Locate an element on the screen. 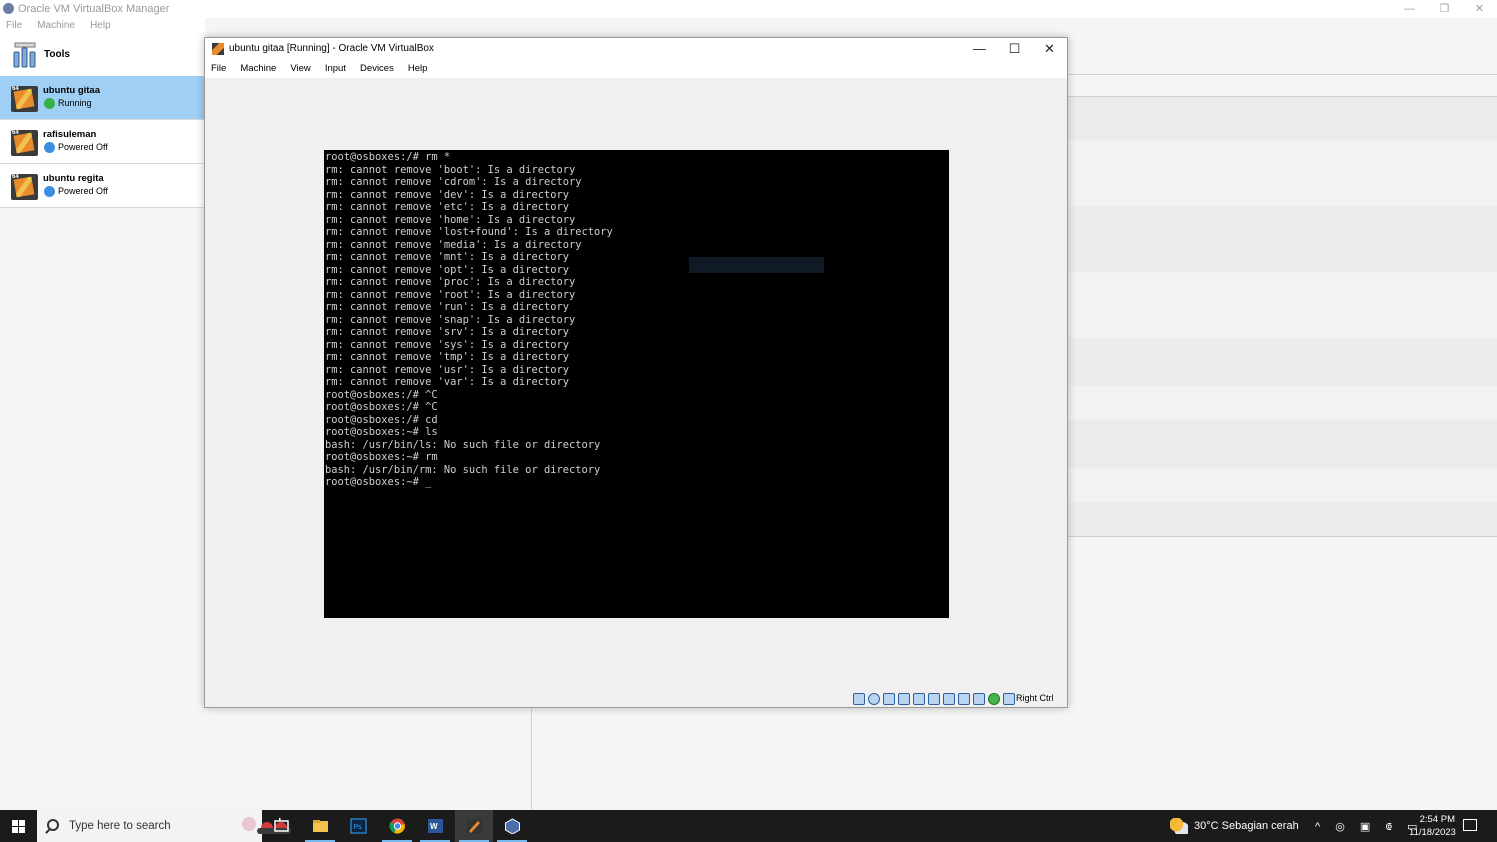 Image resolution: width=1497 pixels, height=842 pixels. vm-window-controls: — ☐ ✕ is located at coordinates (1014, 49).